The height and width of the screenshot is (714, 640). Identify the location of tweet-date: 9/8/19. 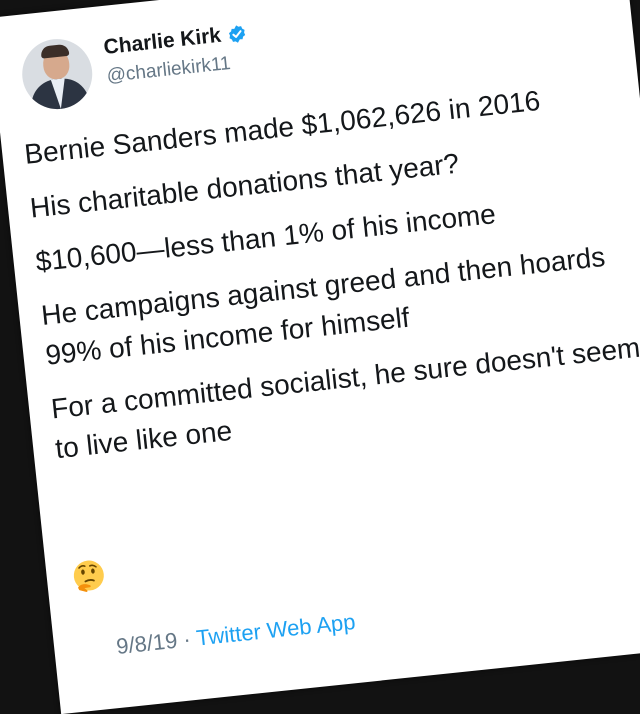
(146, 643).